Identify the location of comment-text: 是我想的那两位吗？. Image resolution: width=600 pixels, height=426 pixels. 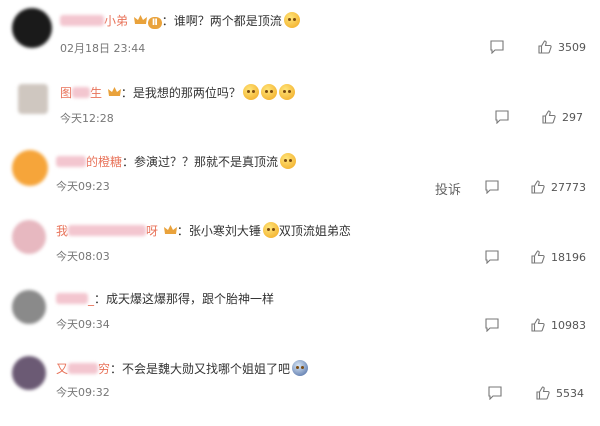
(186, 93).